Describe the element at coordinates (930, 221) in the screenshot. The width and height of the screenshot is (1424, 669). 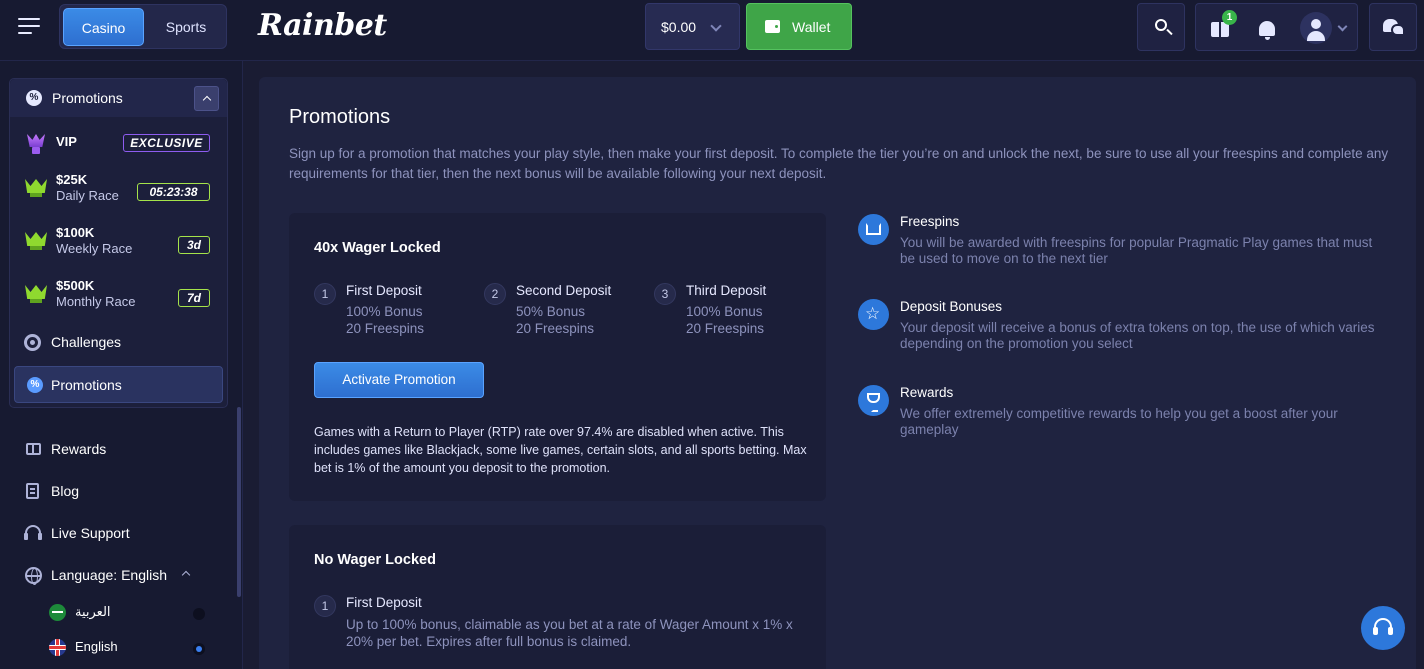
I see `feature-title: Freespins` at that location.